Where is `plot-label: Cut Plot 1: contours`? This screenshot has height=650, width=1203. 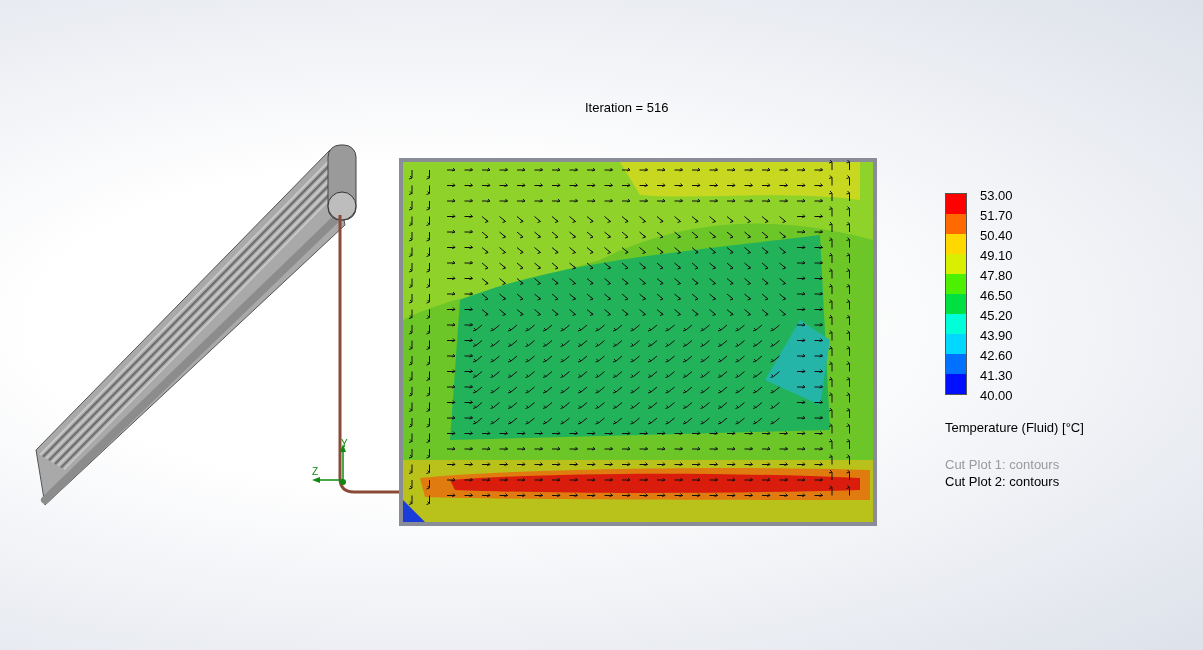
plot-label: Cut Plot 1: contours is located at coordinates (1003, 464).